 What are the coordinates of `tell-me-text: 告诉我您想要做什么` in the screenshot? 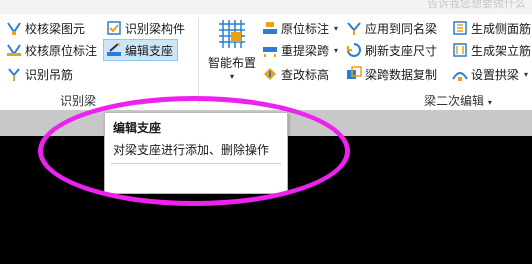 It's located at (476, 5).